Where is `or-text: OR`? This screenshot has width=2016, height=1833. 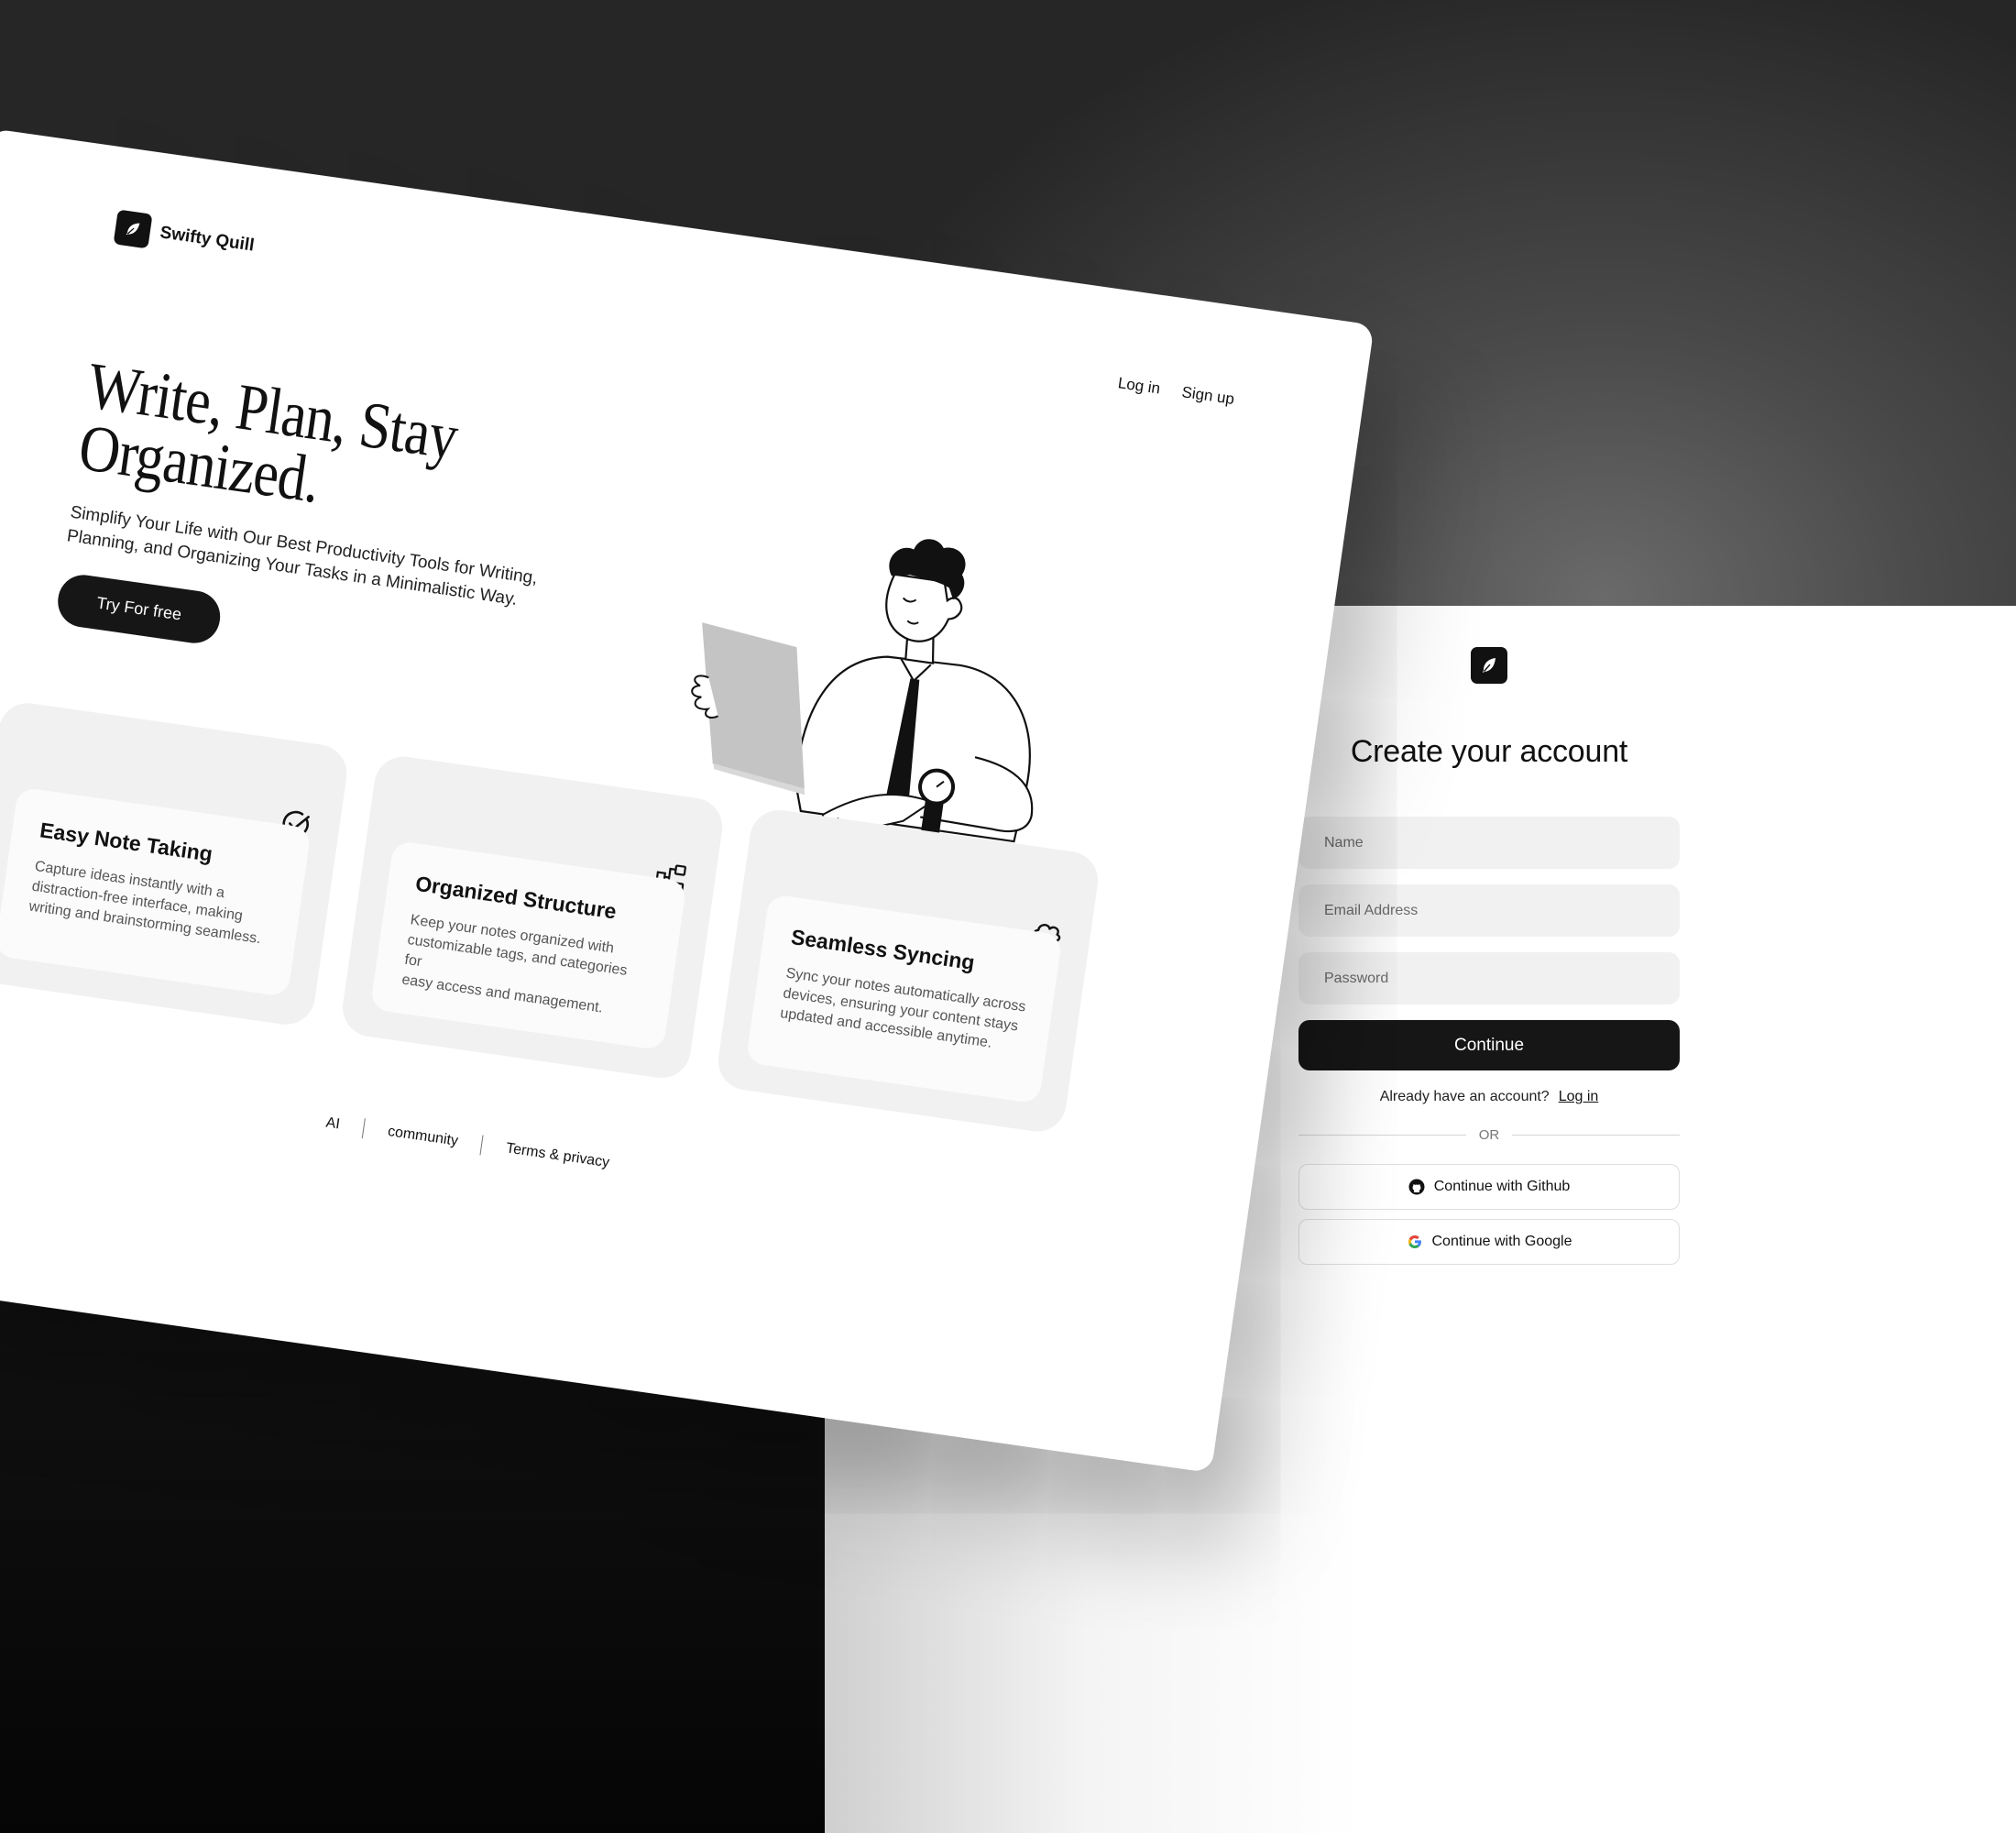 or-text: OR is located at coordinates (1489, 1134).